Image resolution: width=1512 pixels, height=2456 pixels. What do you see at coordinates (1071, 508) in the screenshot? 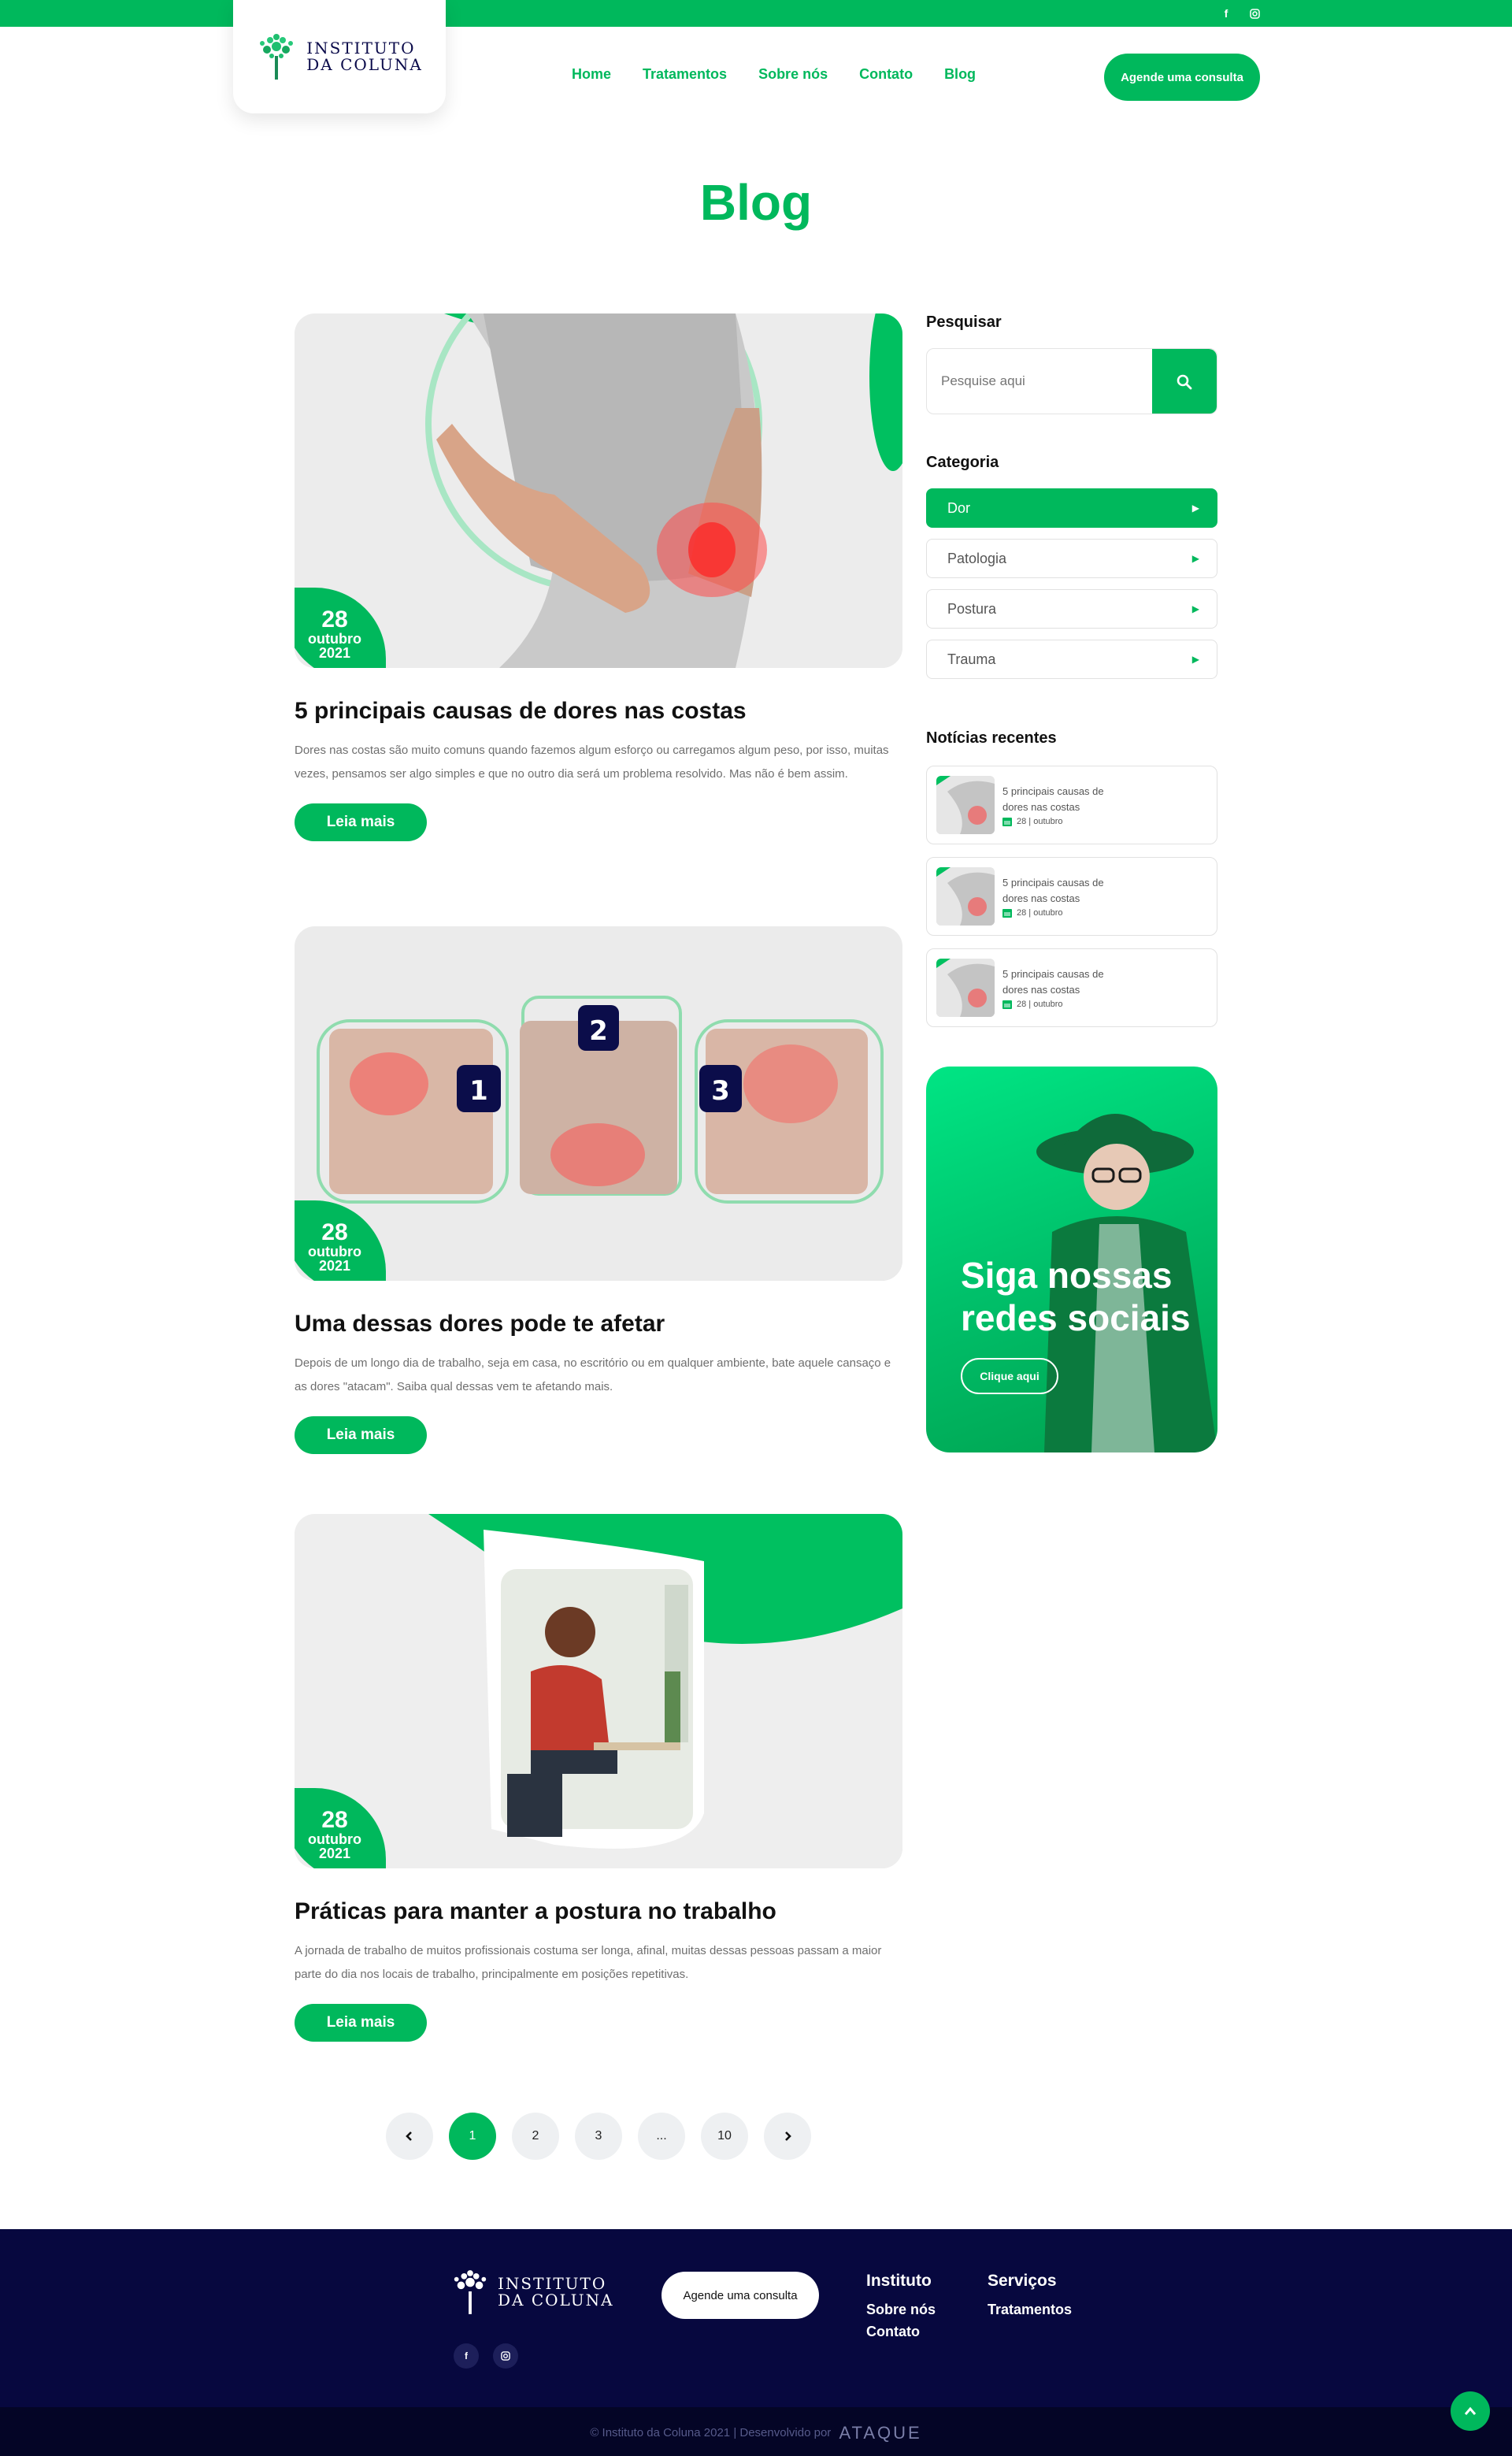
I see `category-item-dor: Dor ▶` at bounding box center [1071, 508].